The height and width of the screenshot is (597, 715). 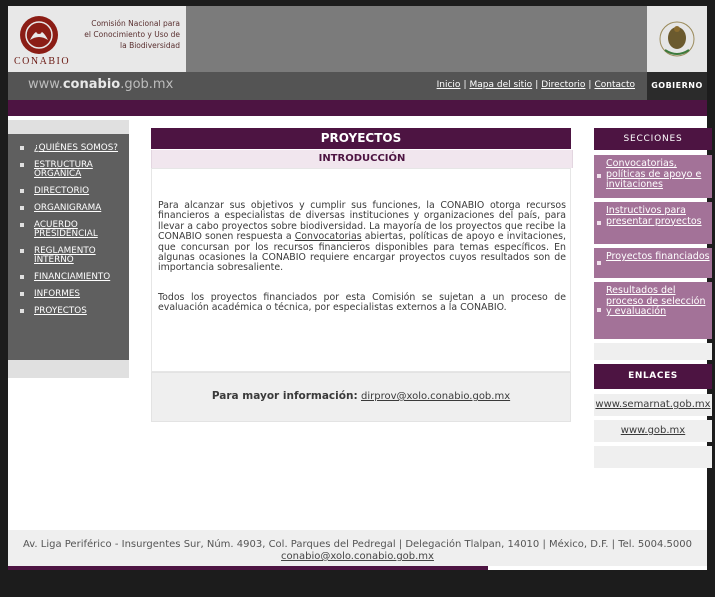 I want to click on gobierno-label: GOBIERNO, so click(x=677, y=86).